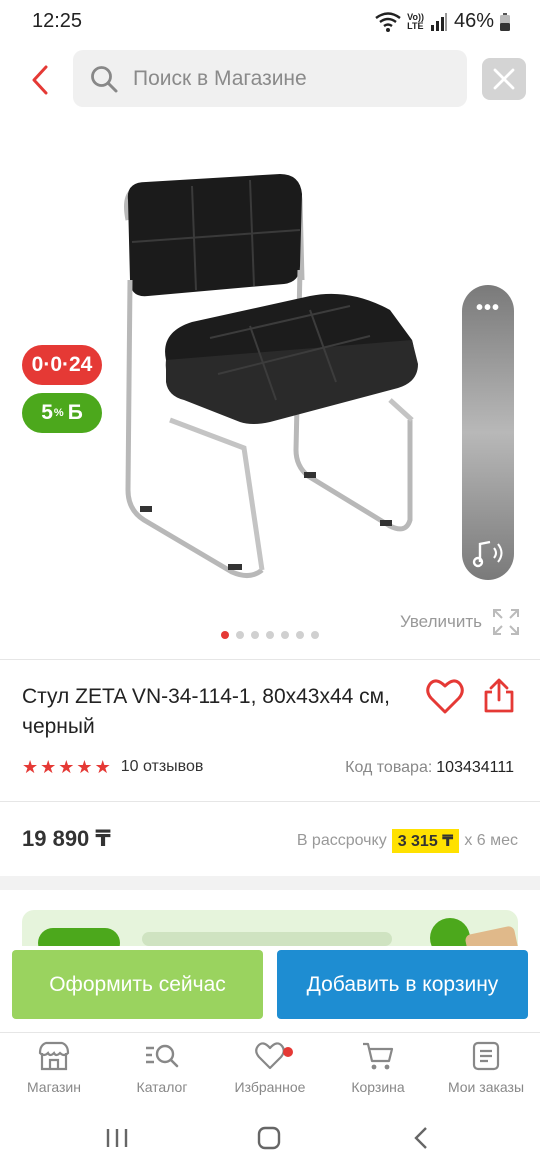 The width and height of the screenshot is (540, 1170). I want to click on action-bar: Оформить сейчас Добавить в корзину, so click(270, 989).